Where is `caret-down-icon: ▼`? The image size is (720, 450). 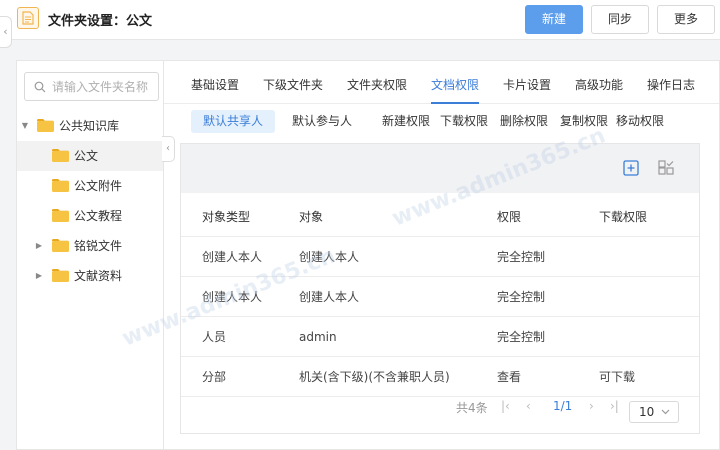
caret-down-icon: ▼ is located at coordinates (25, 126).